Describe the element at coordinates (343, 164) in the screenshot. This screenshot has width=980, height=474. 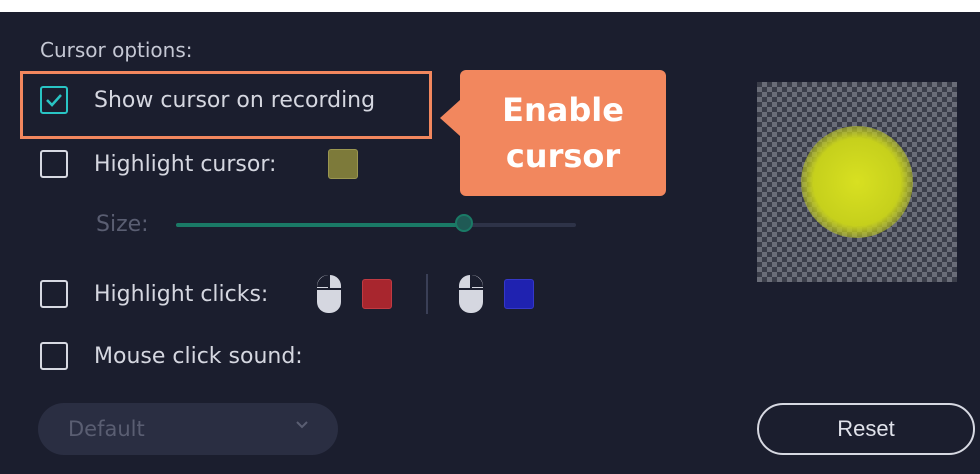
I see `highlight-color-swatch` at that location.